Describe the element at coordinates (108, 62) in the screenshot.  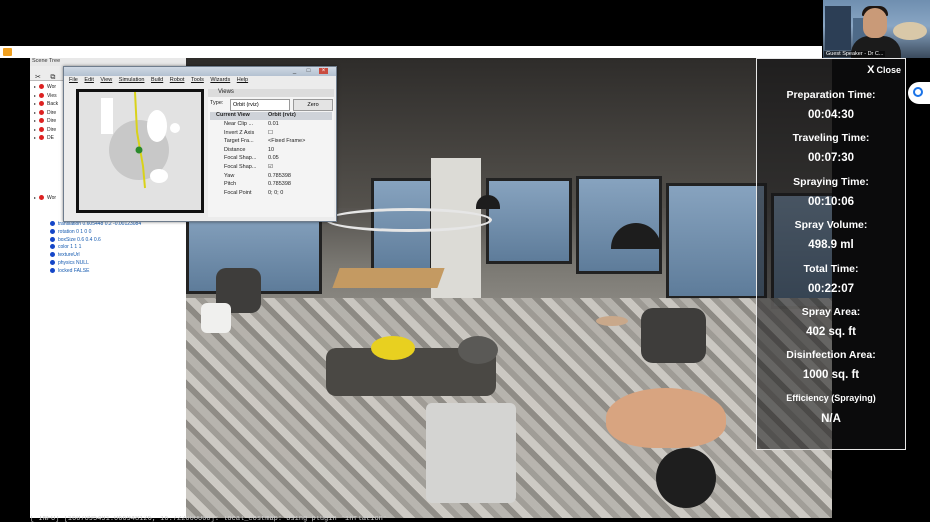
I see `scene-tree-title: Scene Tree` at that location.